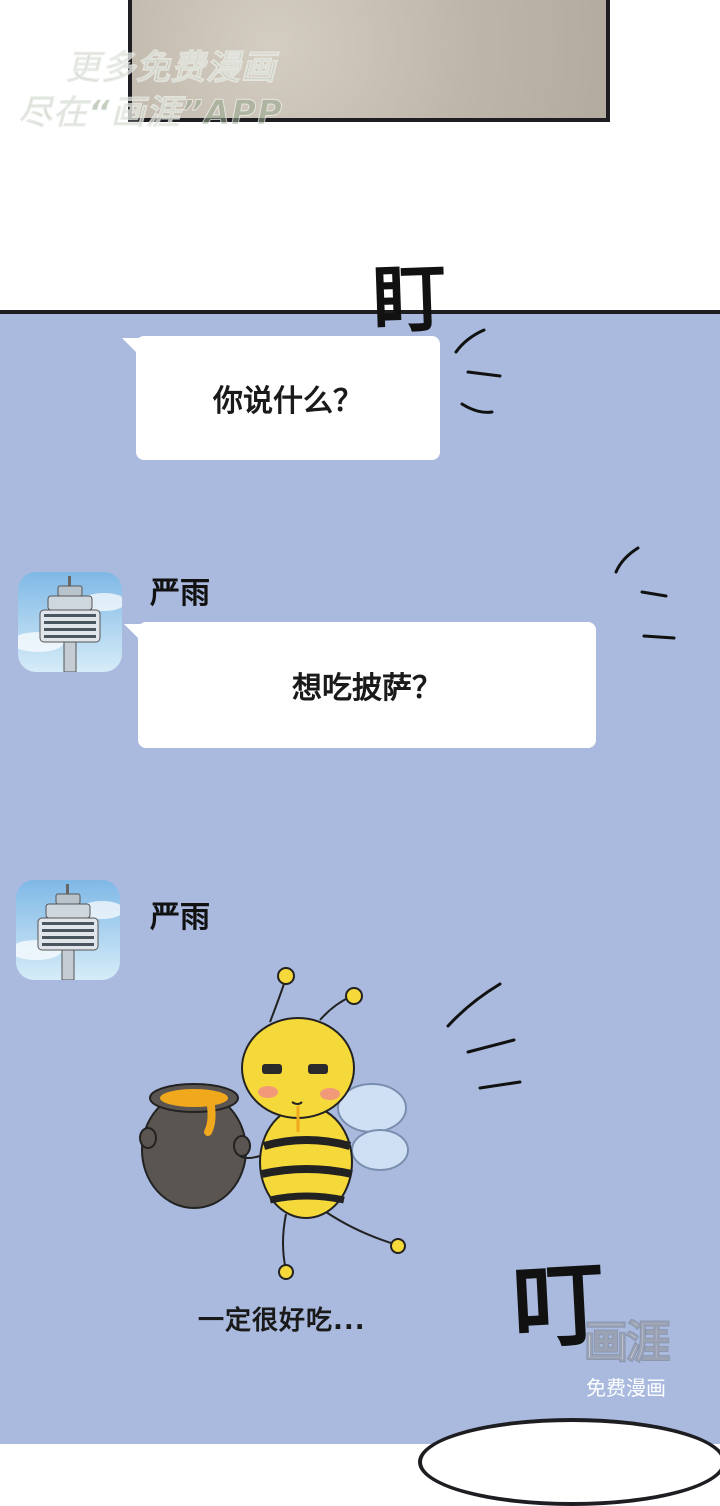  What do you see at coordinates (195, 1146) in the screenshot?
I see `honey-pot-icon` at bounding box center [195, 1146].